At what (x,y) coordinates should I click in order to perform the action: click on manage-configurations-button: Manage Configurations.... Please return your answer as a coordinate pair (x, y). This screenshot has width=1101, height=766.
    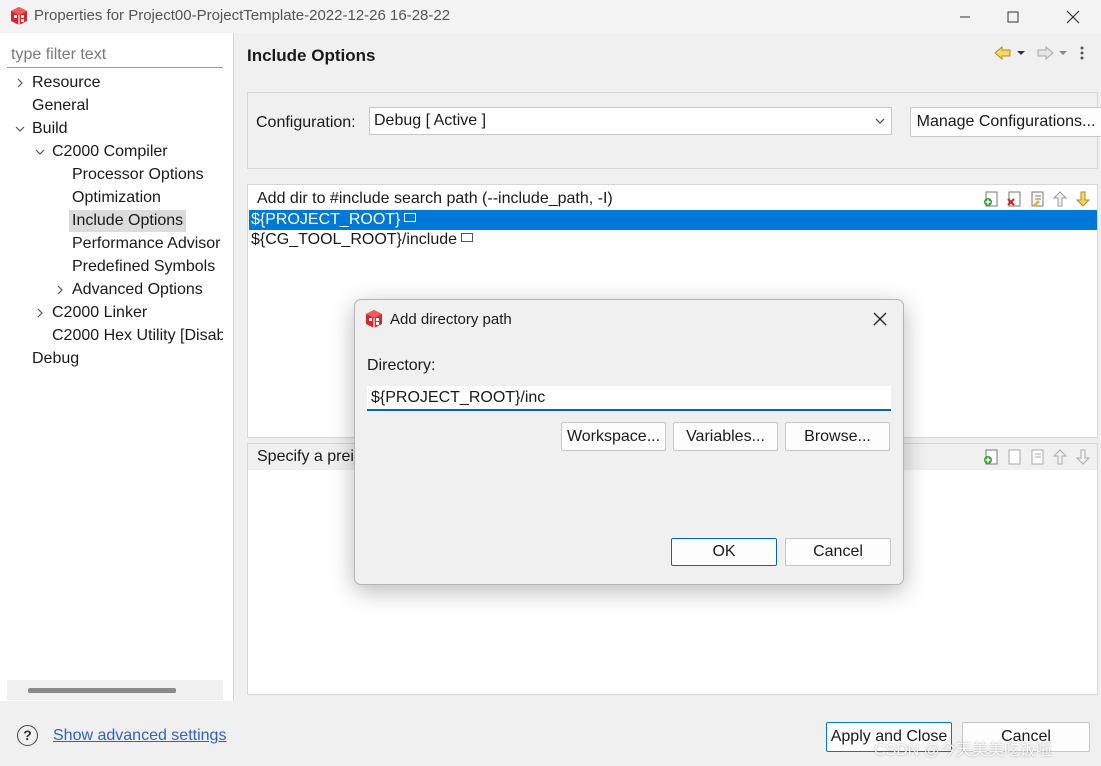
    Looking at the image, I should click on (1005, 122).